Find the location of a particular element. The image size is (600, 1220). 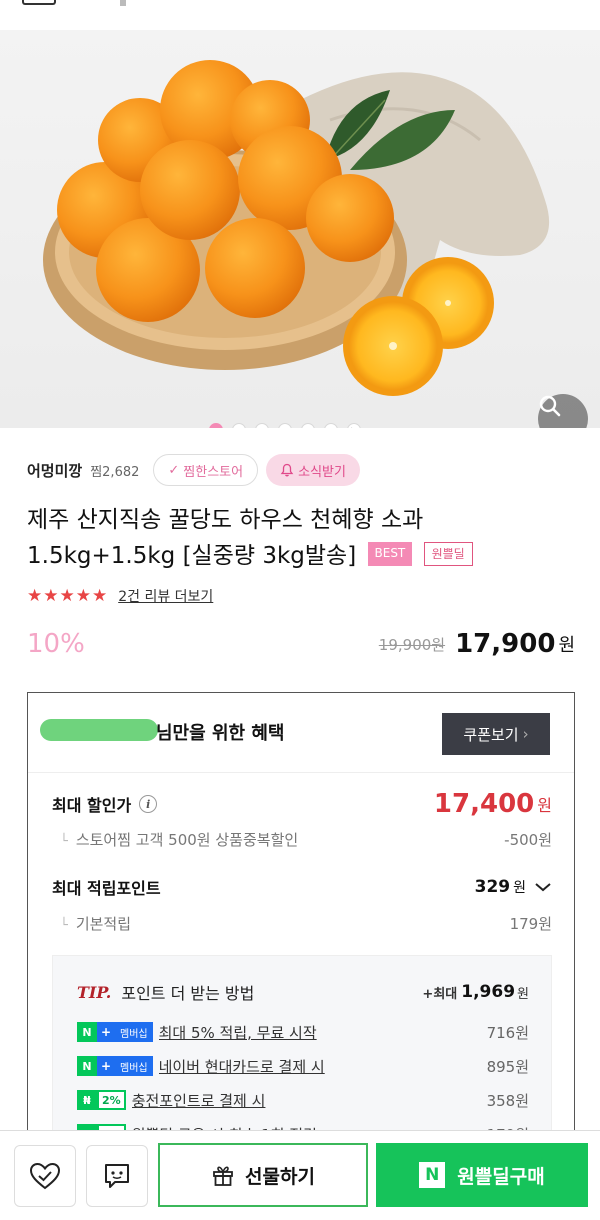

tip-item-text: 네이버 현대카드로 결제 시 is located at coordinates (241, 1066).